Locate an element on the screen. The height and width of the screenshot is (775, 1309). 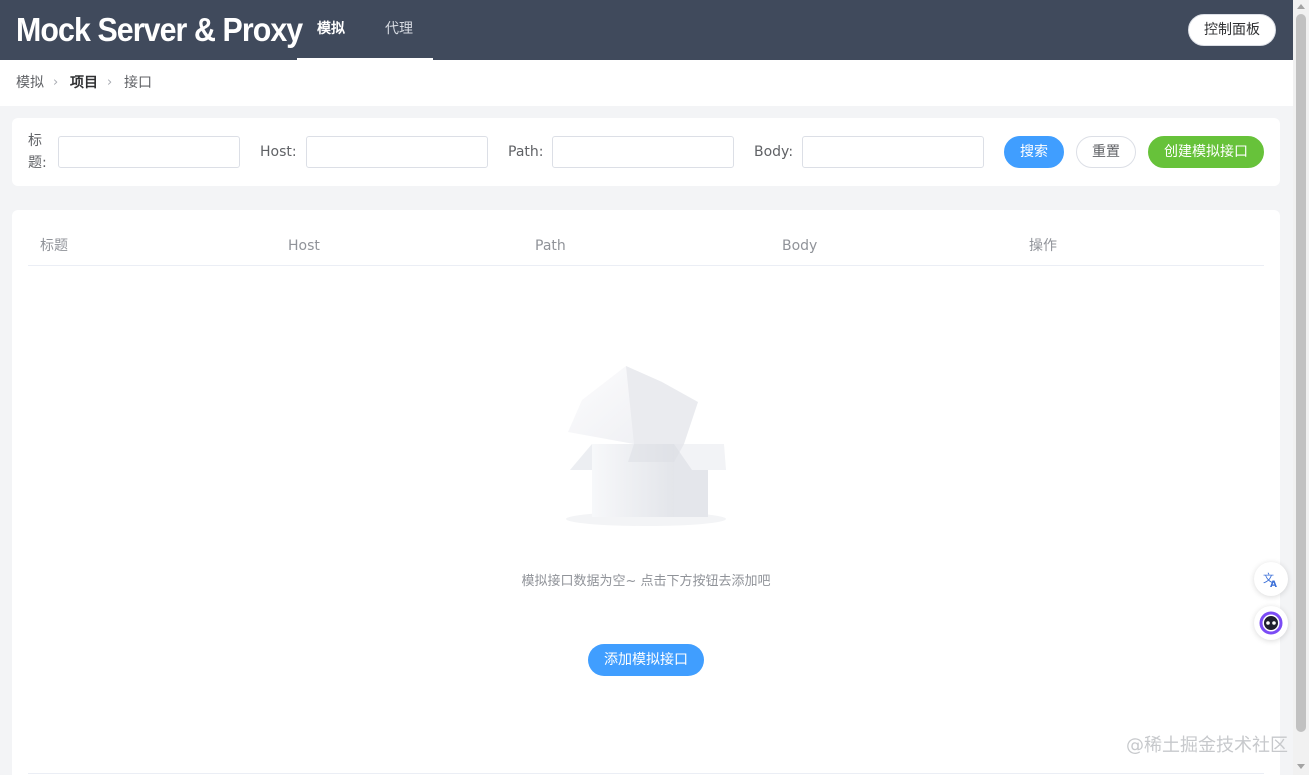
body-label: Body: is located at coordinates (774, 152).